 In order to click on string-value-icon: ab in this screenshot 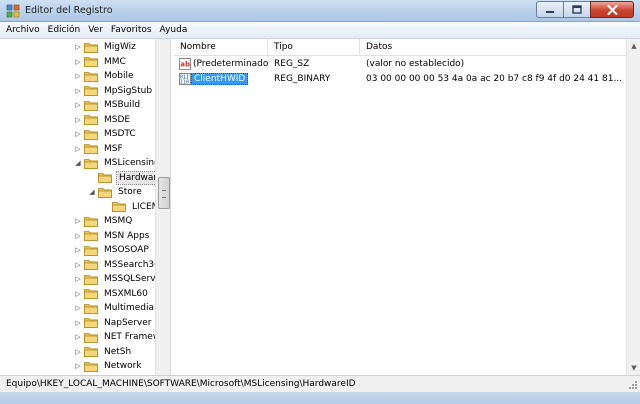, I will do `click(185, 64)`.